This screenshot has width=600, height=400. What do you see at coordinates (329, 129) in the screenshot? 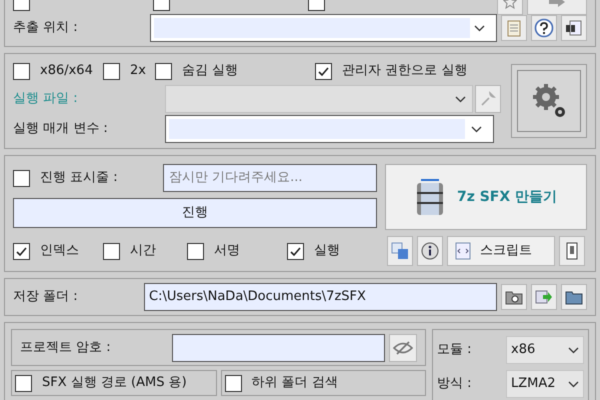
I see `parameters-combobox` at bounding box center [329, 129].